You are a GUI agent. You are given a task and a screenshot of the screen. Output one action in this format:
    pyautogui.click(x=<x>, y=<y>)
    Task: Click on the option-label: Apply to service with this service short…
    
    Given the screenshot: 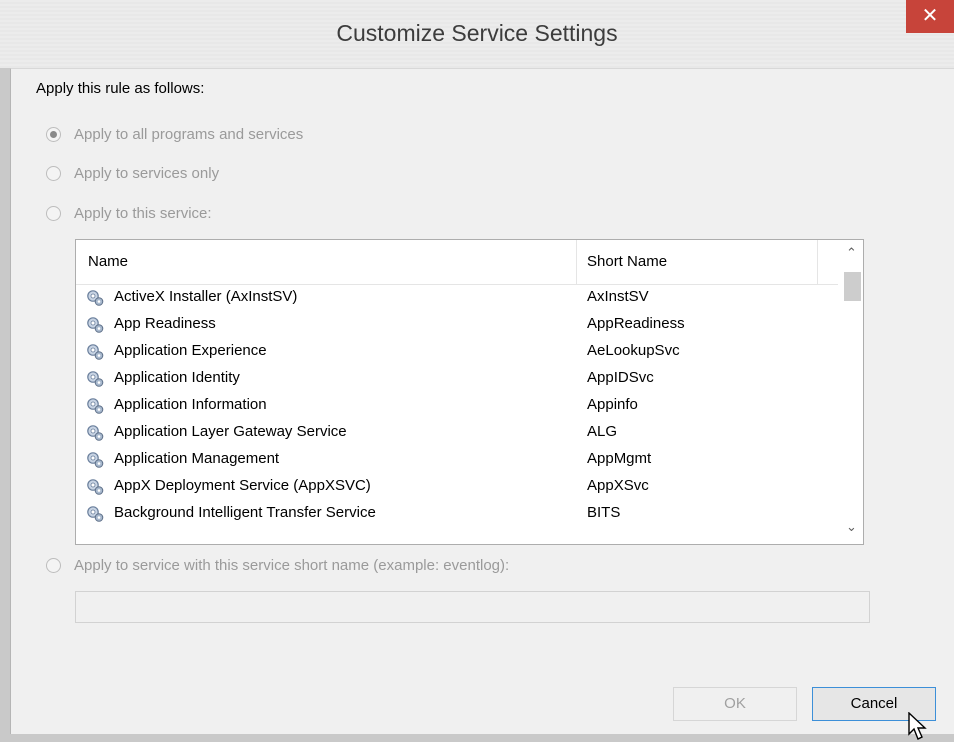 What is the action you would take?
    pyautogui.click(x=292, y=565)
    